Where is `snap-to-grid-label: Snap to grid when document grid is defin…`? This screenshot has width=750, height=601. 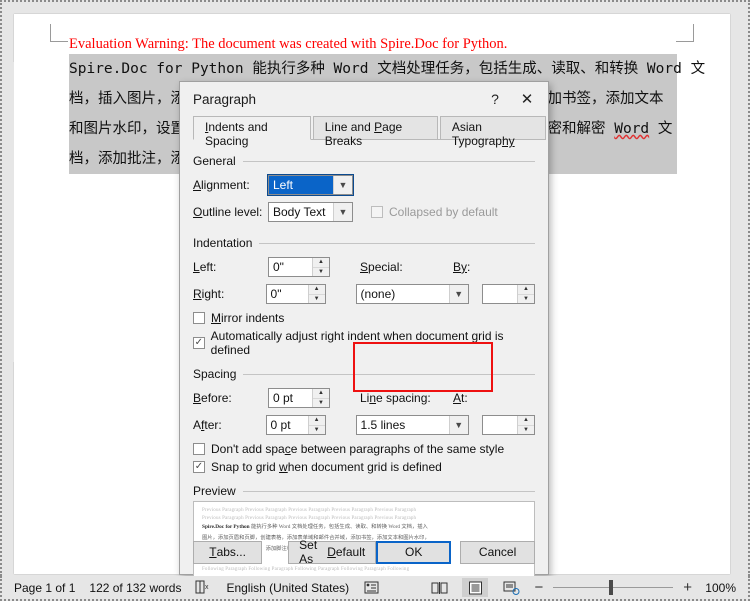
snap-to-grid-label: Snap to grid when document grid is defin… is located at coordinates (326, 467).